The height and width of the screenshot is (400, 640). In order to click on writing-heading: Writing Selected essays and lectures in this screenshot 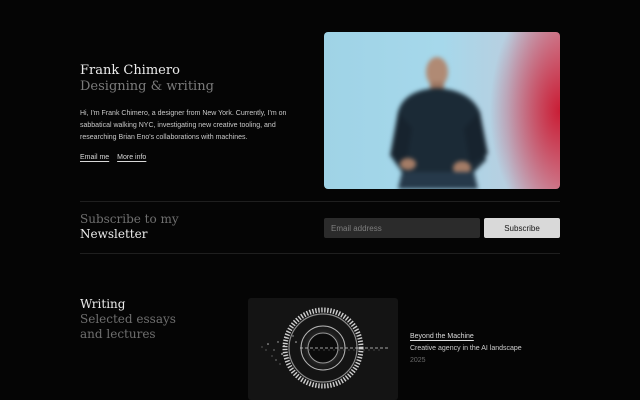, I will do `click(128, 319)`.